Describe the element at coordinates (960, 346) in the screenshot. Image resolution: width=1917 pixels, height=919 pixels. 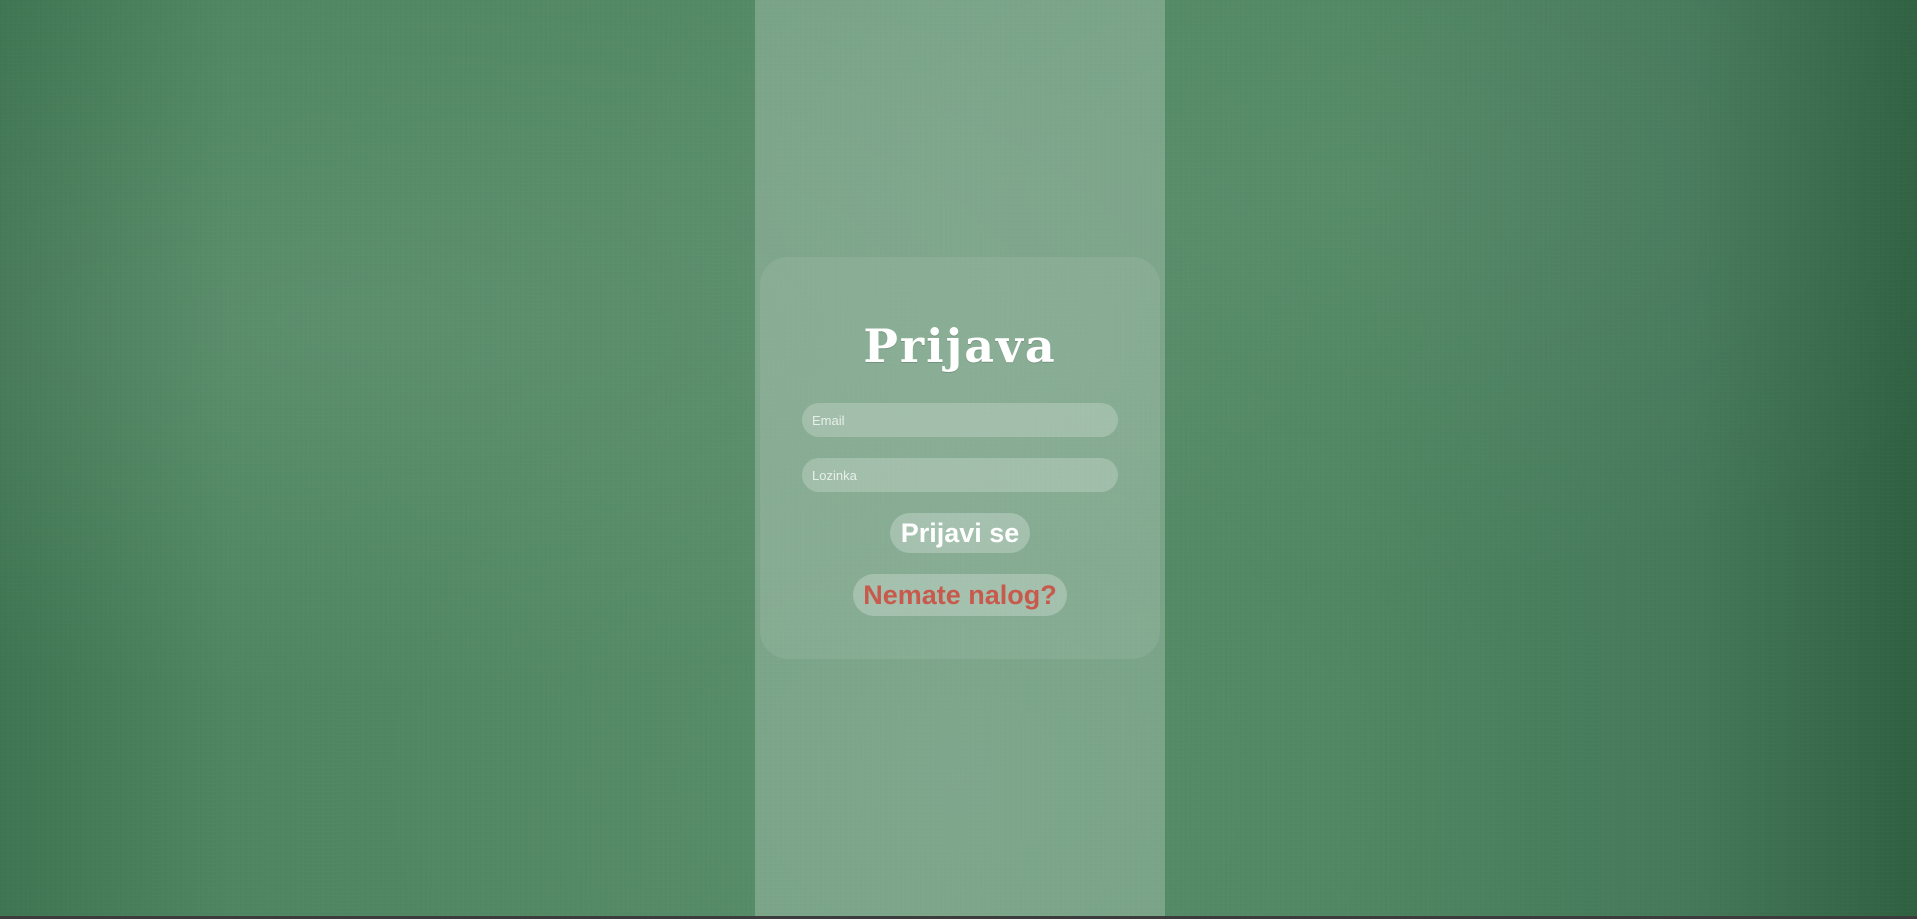
I see `login-title: Prijava` at that location.